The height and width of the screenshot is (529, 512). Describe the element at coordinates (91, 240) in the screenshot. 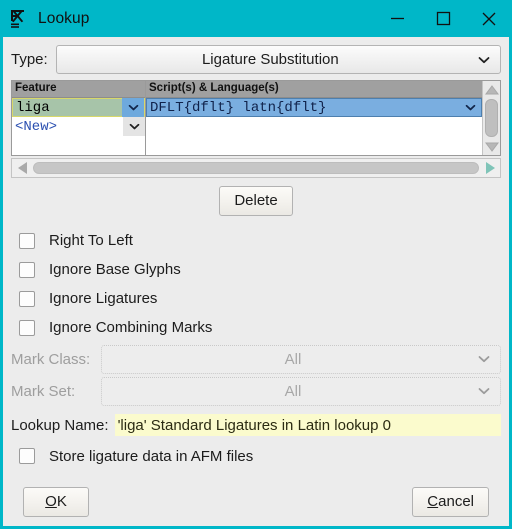

I see `checkbox-label: Right To Left` at that location.